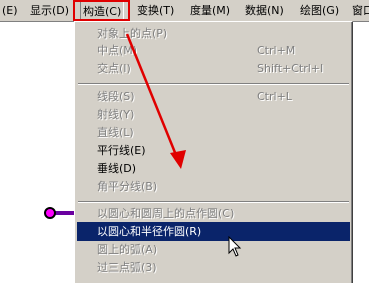 This screenshot has width=369, height=283. Describe the element at coordinates (235, 246) in the screenshot. I see `mouse-cursor-icon` at that location.